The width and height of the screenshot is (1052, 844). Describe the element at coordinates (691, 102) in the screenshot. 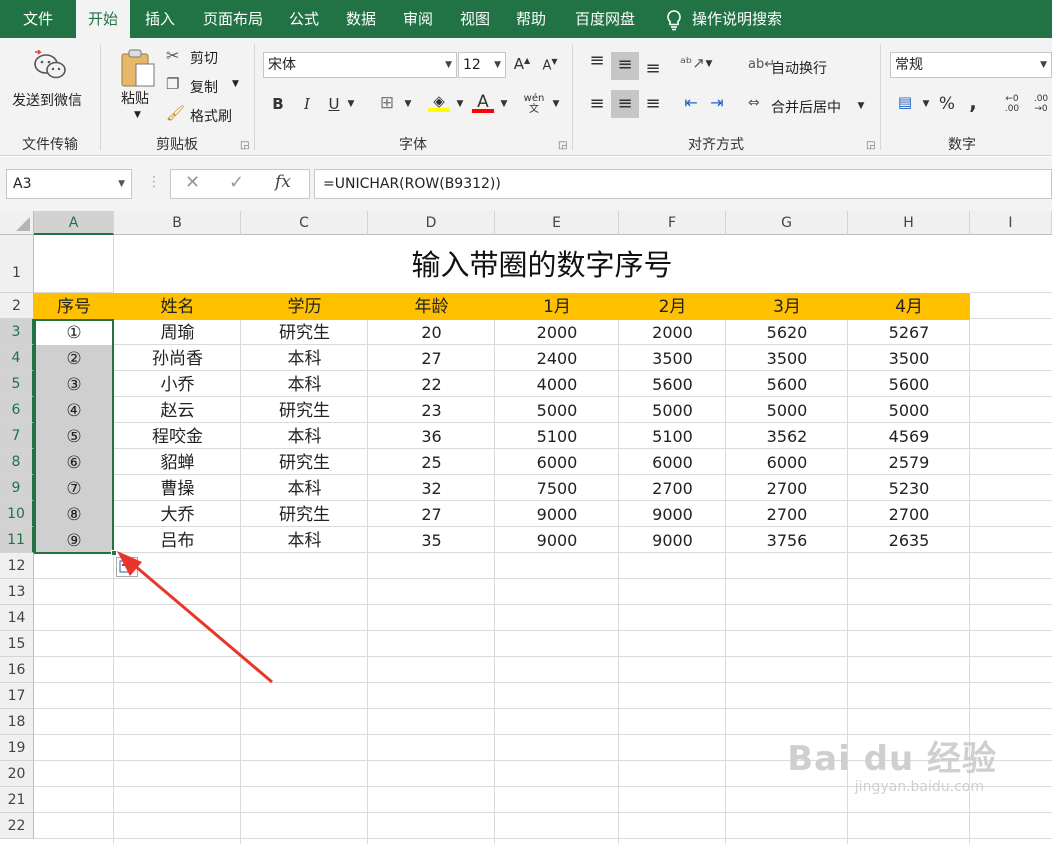

I see `decrease-indent-icon: ⇤` at that location.